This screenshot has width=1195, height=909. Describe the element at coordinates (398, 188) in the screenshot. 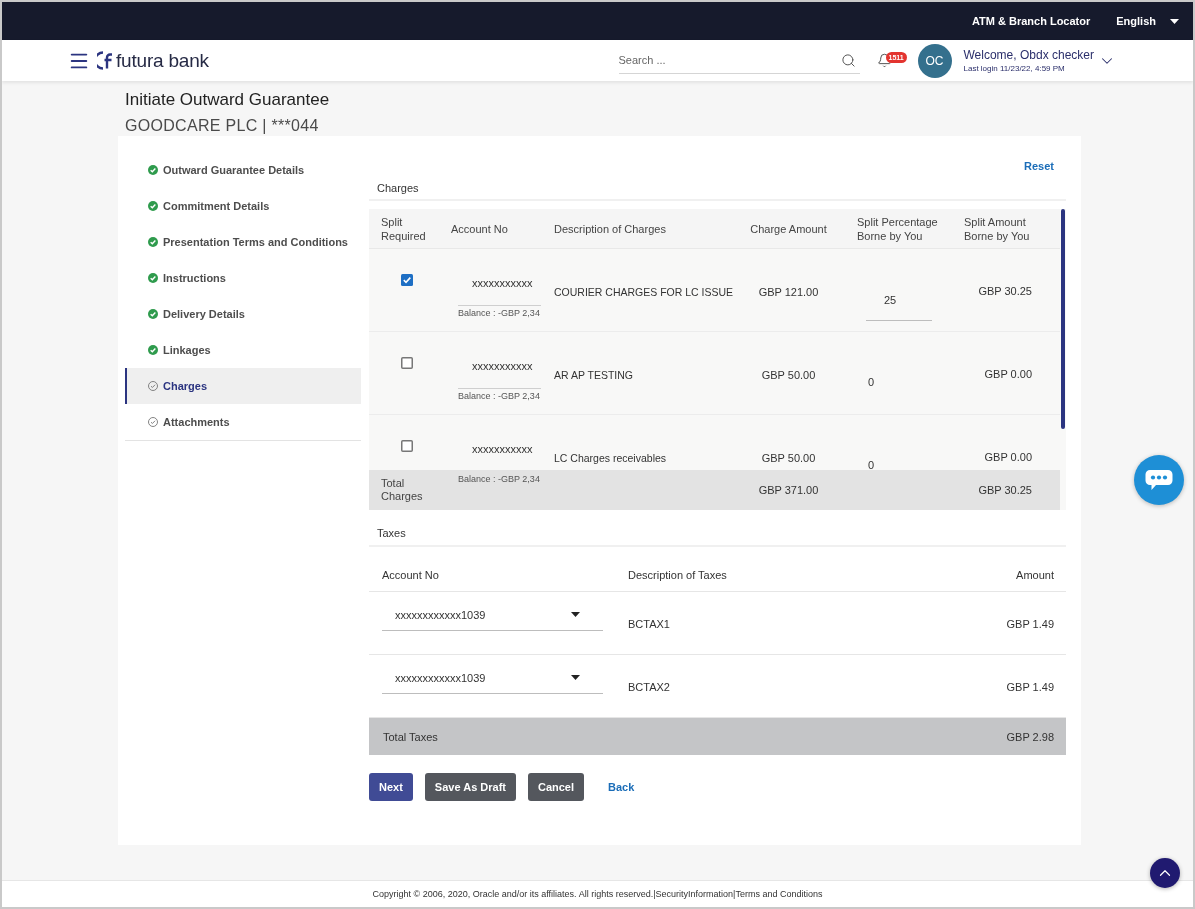

I see `section-title: Charges` at that location.